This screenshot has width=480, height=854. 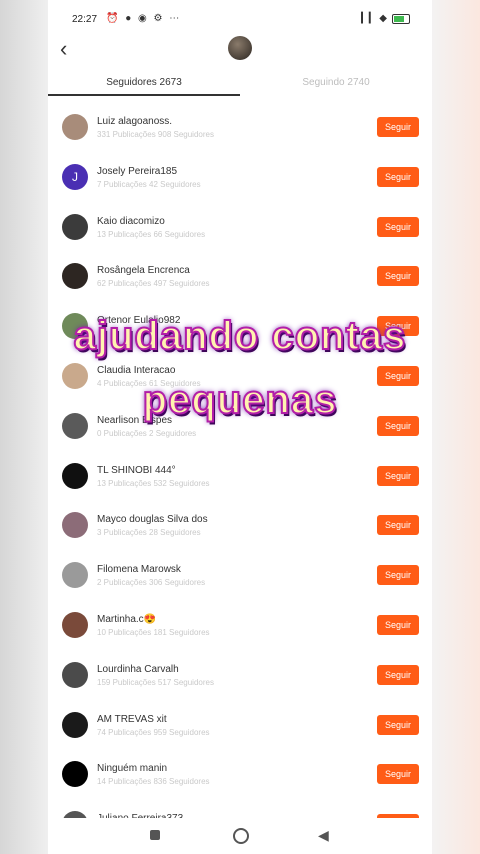 I want to click on follower-name: Rosângela Encrenca, so click(x=143, y=270).